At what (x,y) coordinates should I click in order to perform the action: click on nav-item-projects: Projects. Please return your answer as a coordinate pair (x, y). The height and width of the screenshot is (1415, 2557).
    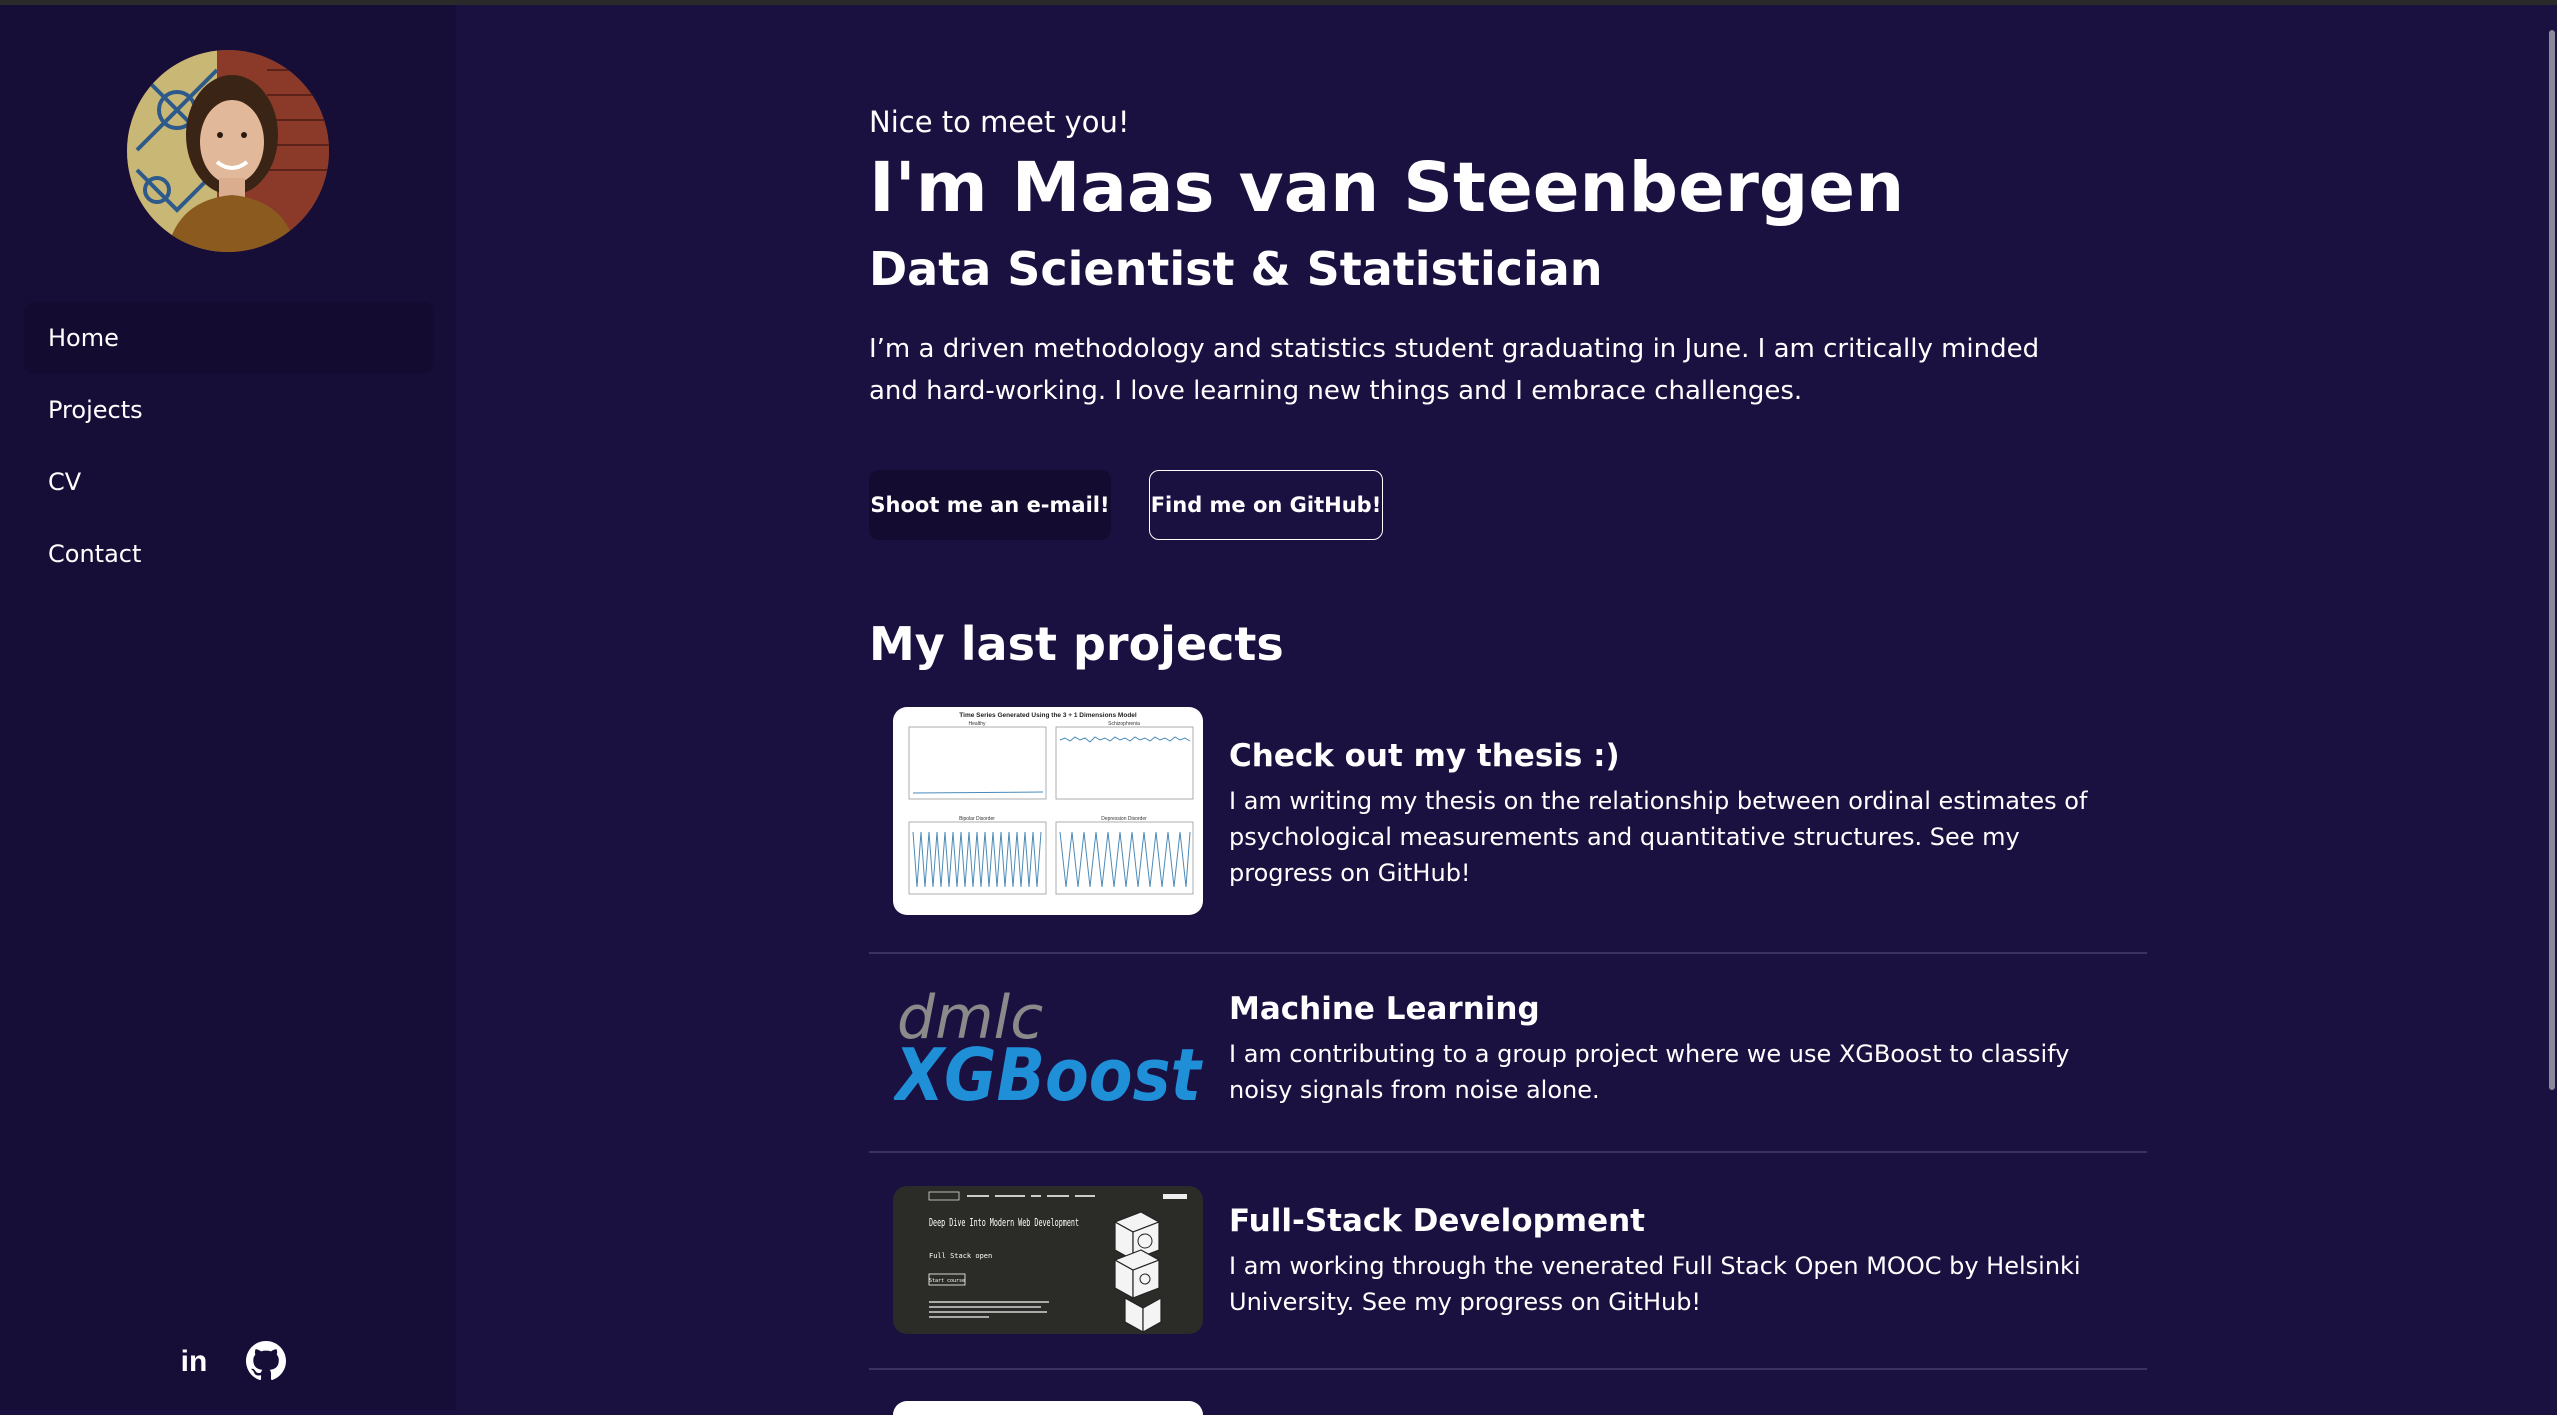
    Looking at the image, I should click on (229, 410).